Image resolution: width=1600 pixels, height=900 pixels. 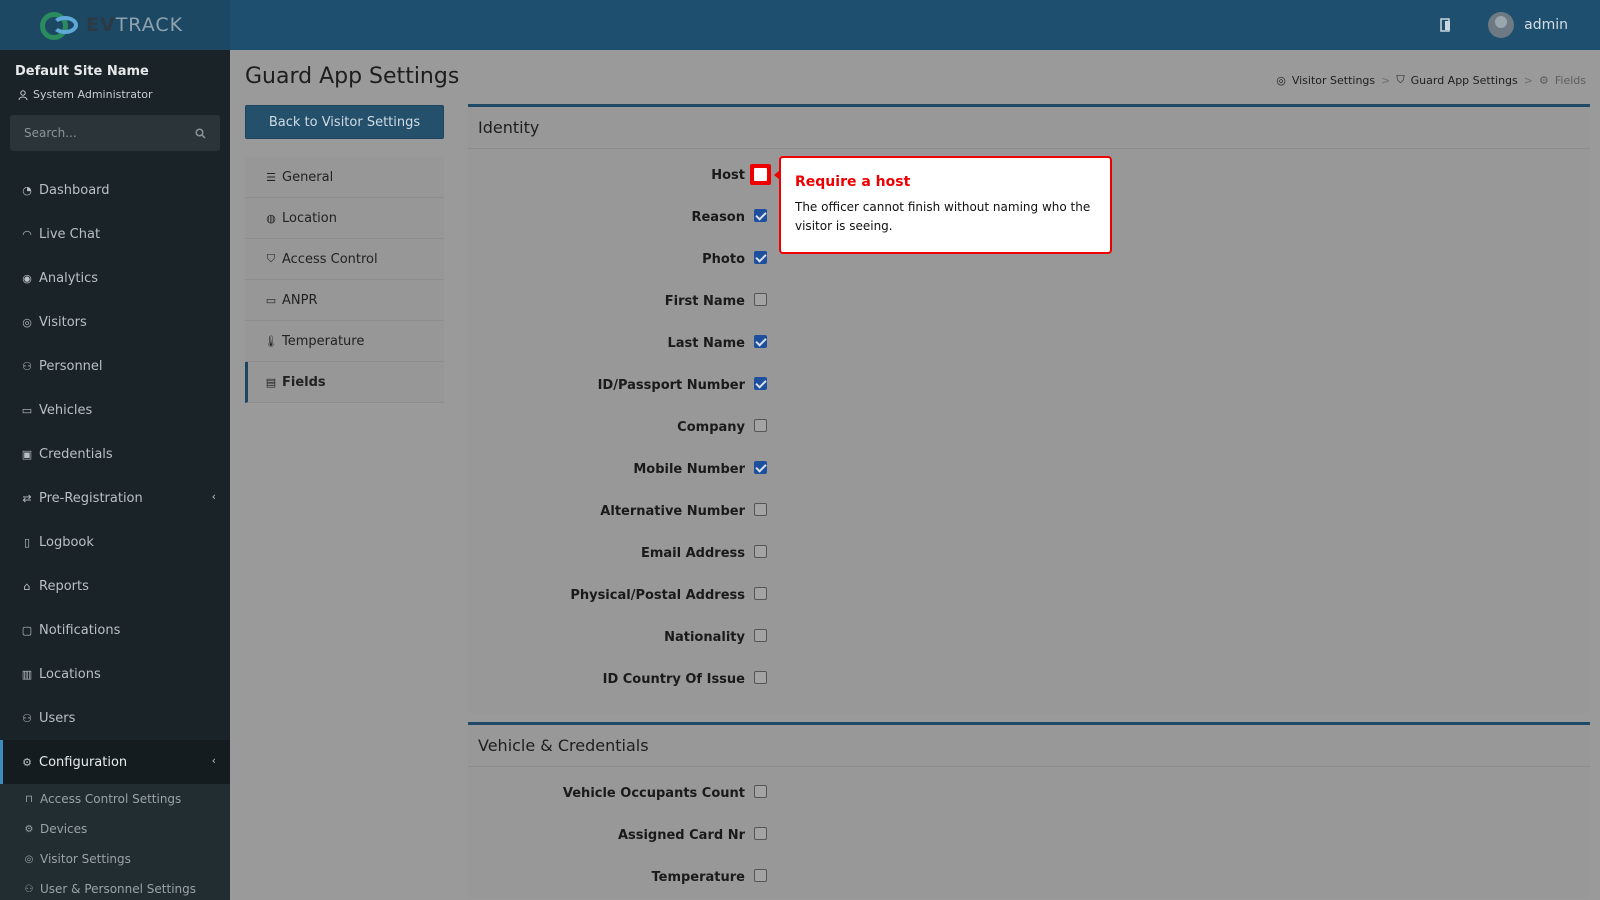 I want to click on identity-panel-title: Identity, so click(x=1029, y=128).